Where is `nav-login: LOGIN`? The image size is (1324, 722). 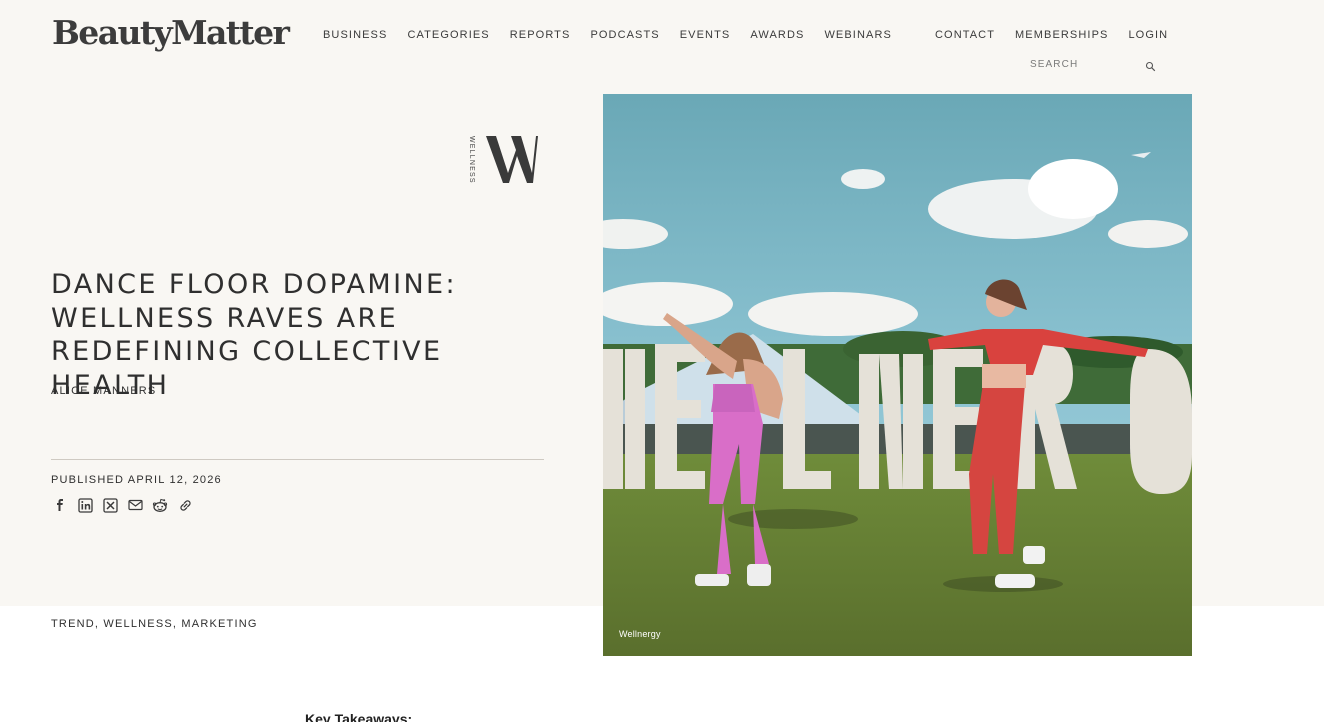 nav-login: LOGIN is located at coordinates (1148, 35).